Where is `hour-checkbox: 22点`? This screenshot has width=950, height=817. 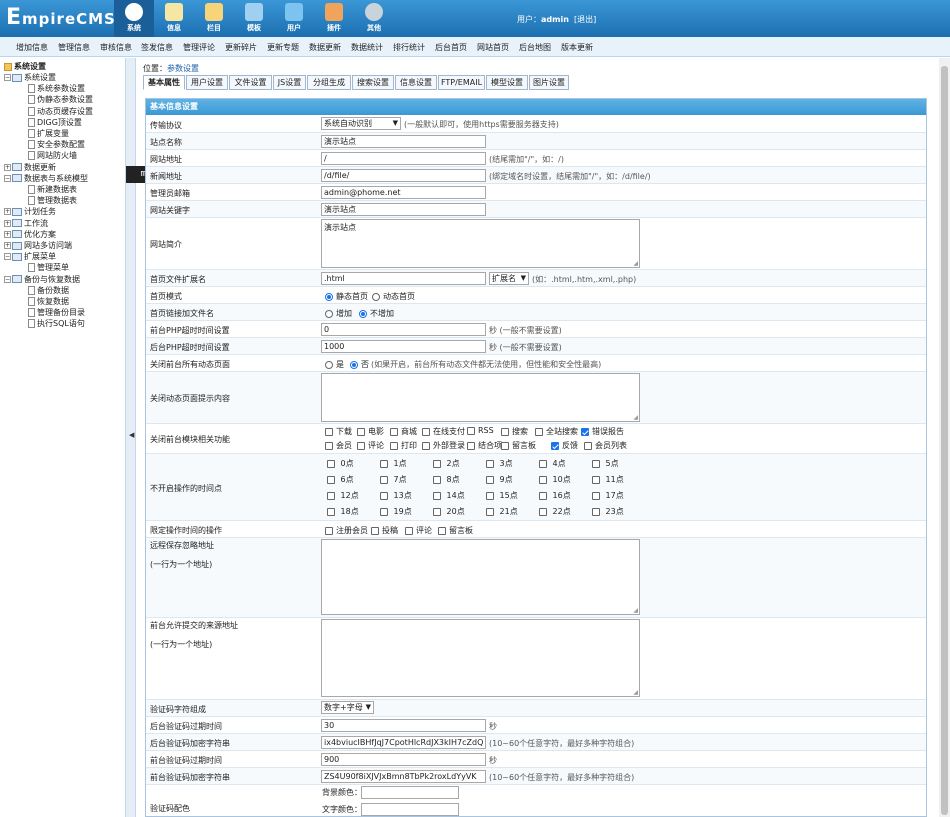 hour-checkbox: 22点 is located at coordinates (555, 511).